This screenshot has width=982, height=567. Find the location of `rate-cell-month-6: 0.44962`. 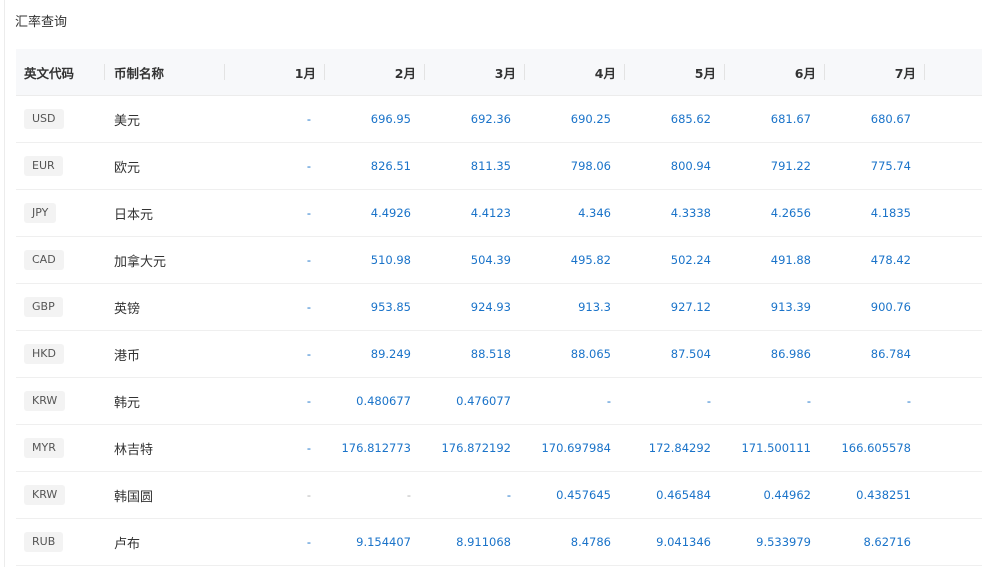

rate-cell-month-6: 0.44962 is located at coordinates (775, 495).